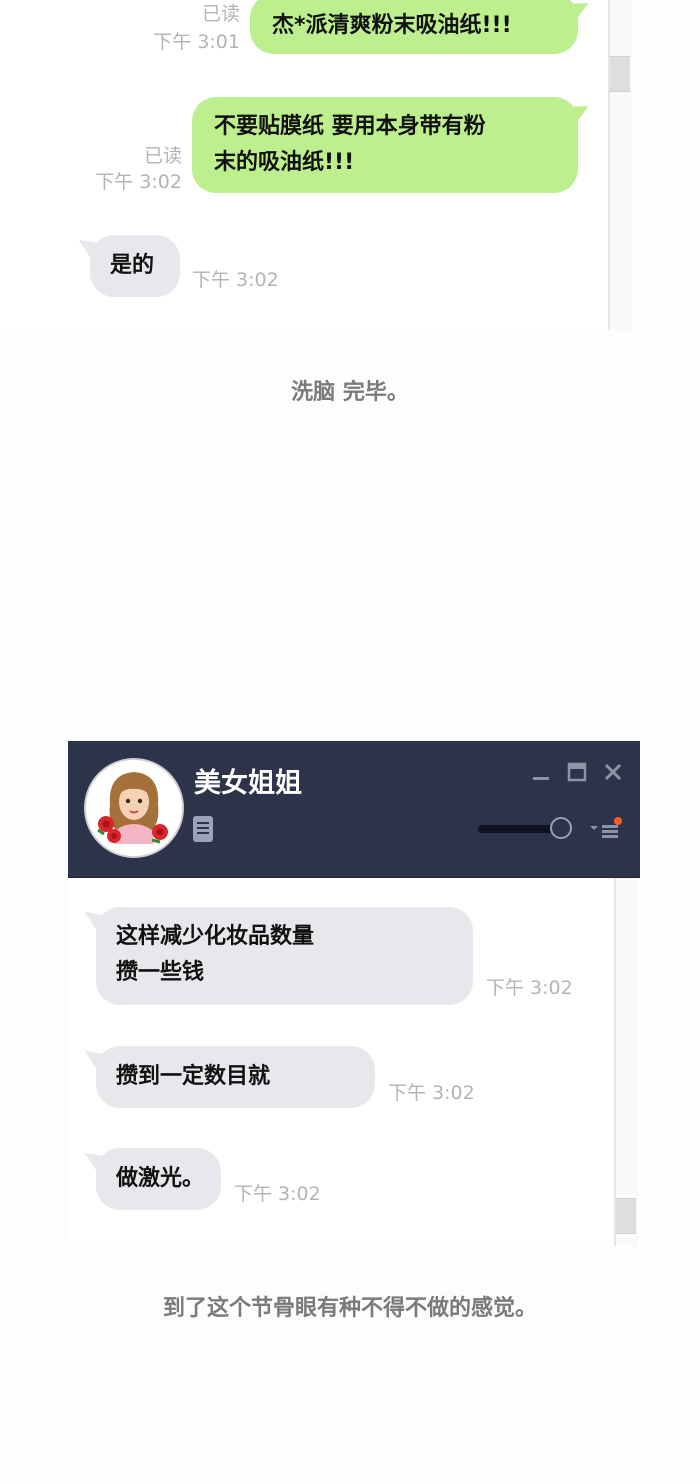 The image size is (700, 1484). Describe the element at coordinates (203, 829) in the screenshot. I see `document-icon` at that location.